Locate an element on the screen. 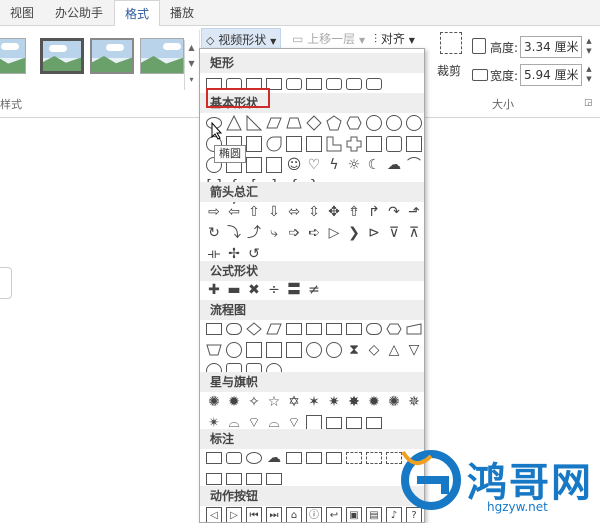 This screenshot has width=600, height=523. action-return-shape-icon: ↩ is located at coordinates (334, 514).